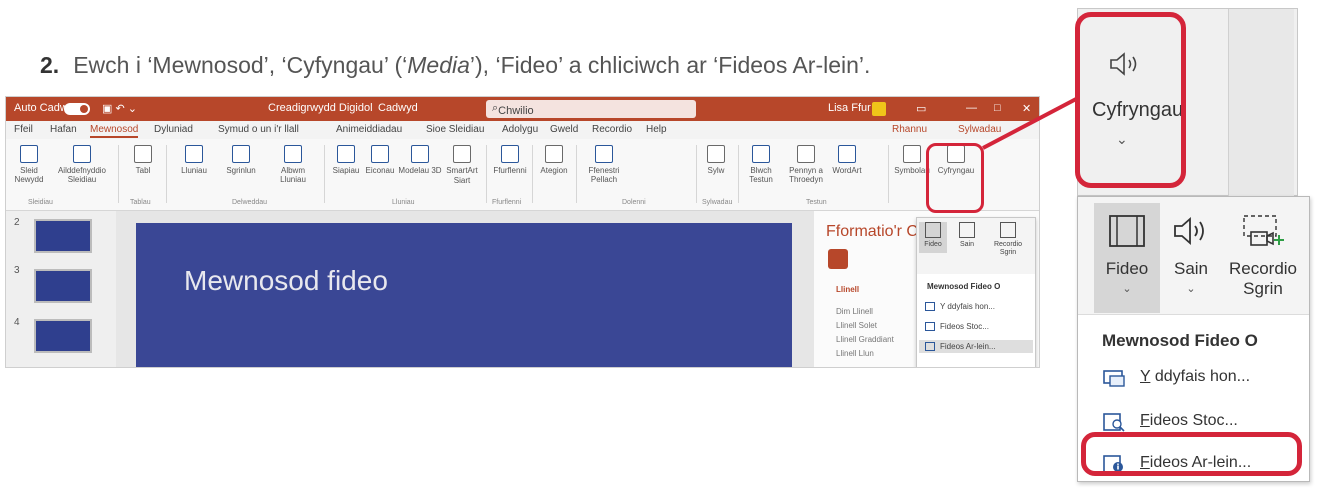 This screenshot has width=1319, height=491. I want to click on insert-video-heading-small: Mewnosod Fideo O, so click(964, 286).